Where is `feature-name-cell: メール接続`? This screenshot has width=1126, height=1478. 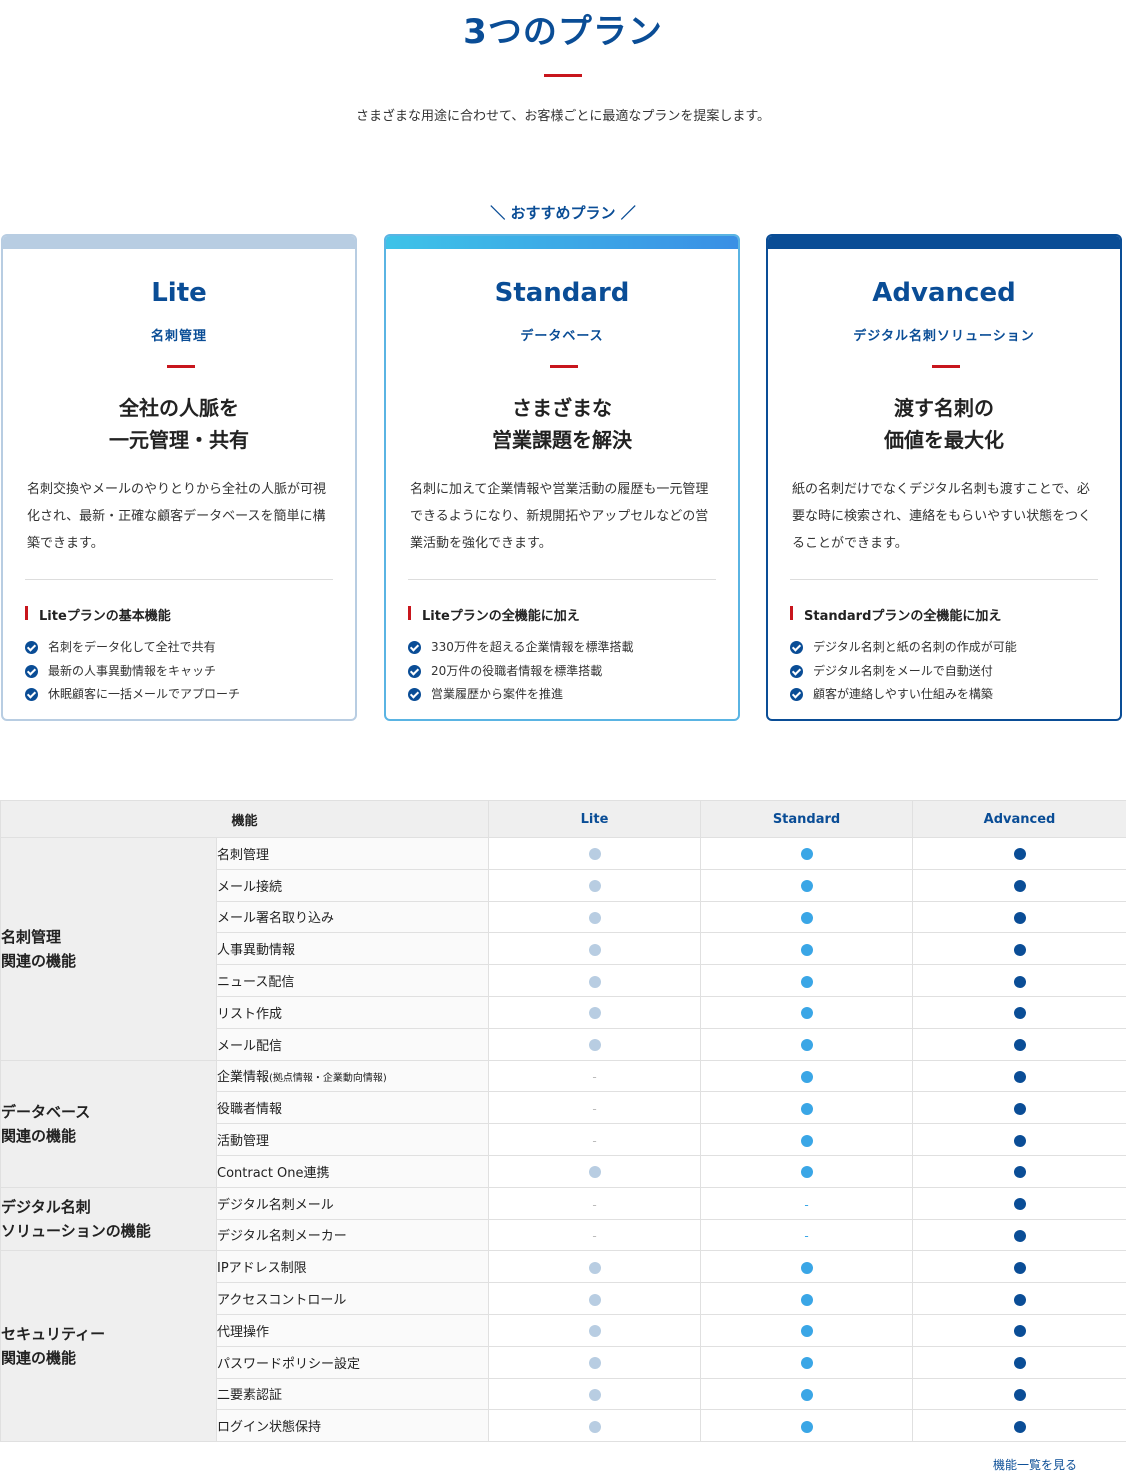 feature-name-cell: メール接続 is located at coordinates (352, 885).